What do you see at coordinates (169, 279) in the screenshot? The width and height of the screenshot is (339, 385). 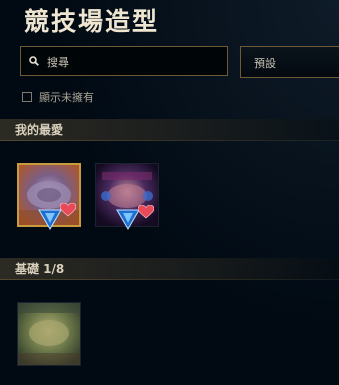 I see `basic-divider` at bounding box center [169, 279].